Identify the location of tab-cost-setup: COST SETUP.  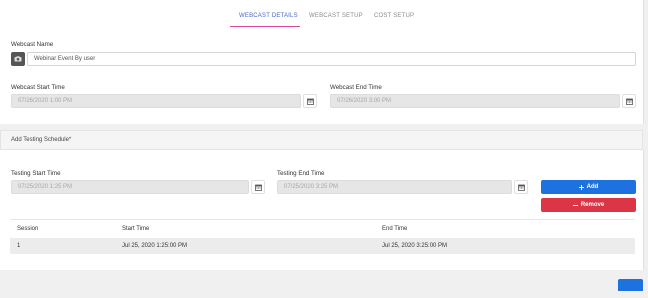
(394, 16).